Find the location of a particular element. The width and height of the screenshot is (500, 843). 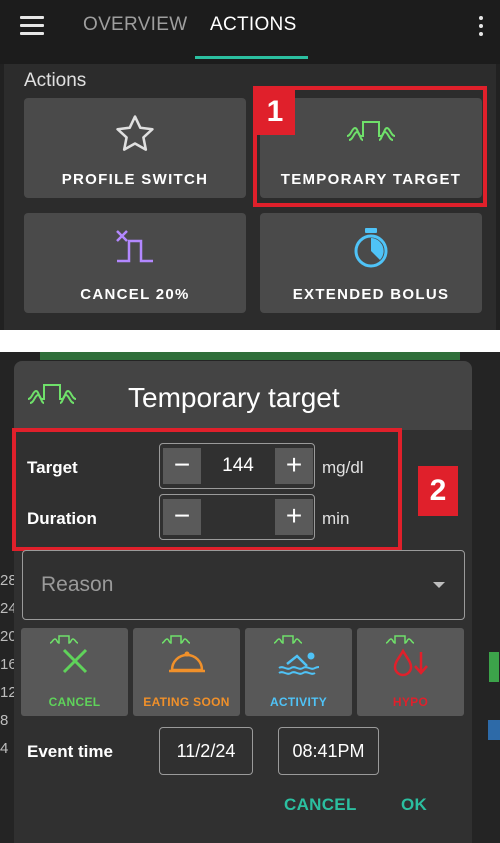

cancel-tbr-icon is located at coordinates (135, 249).